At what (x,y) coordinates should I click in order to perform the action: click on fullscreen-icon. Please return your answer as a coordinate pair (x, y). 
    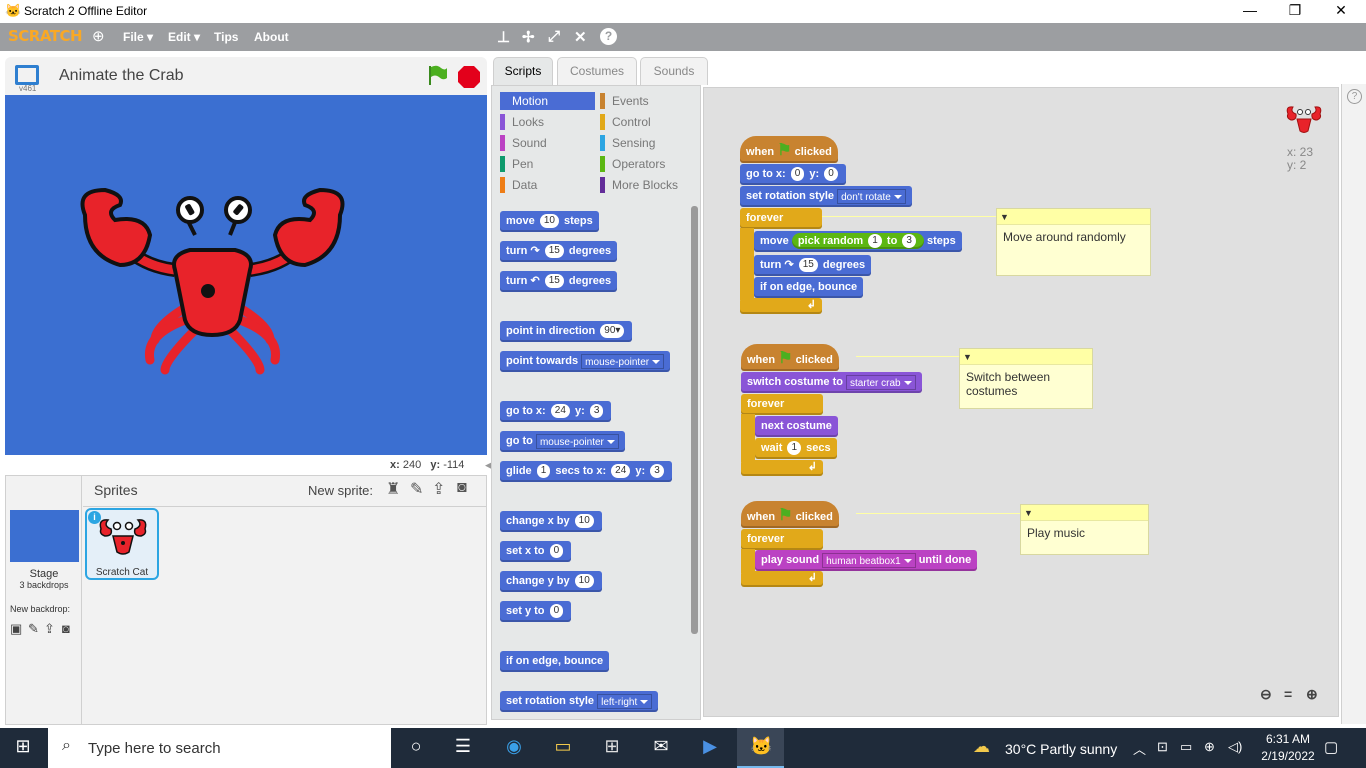
    Looking at the image, I should click on (27, 75).